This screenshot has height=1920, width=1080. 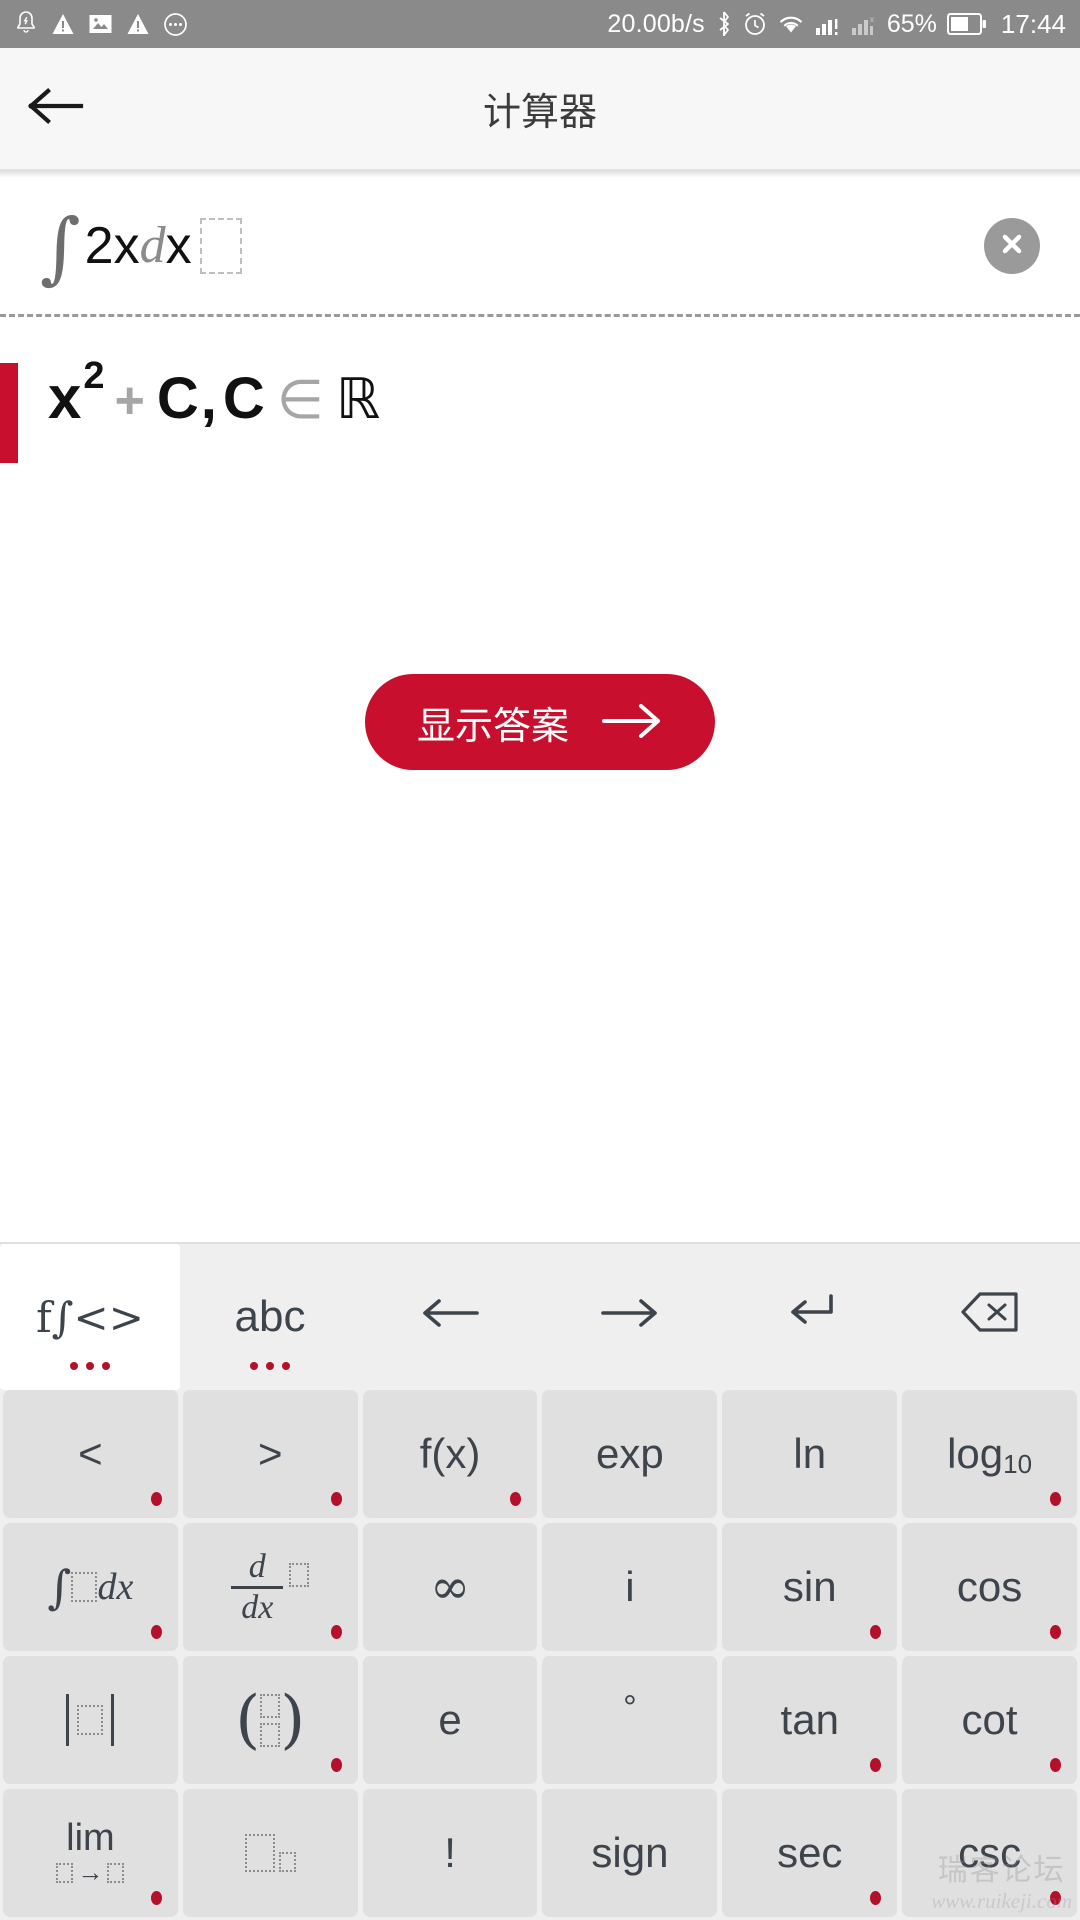 I want to click on key-euler-e-label: e, so click(x=450, y=1719).